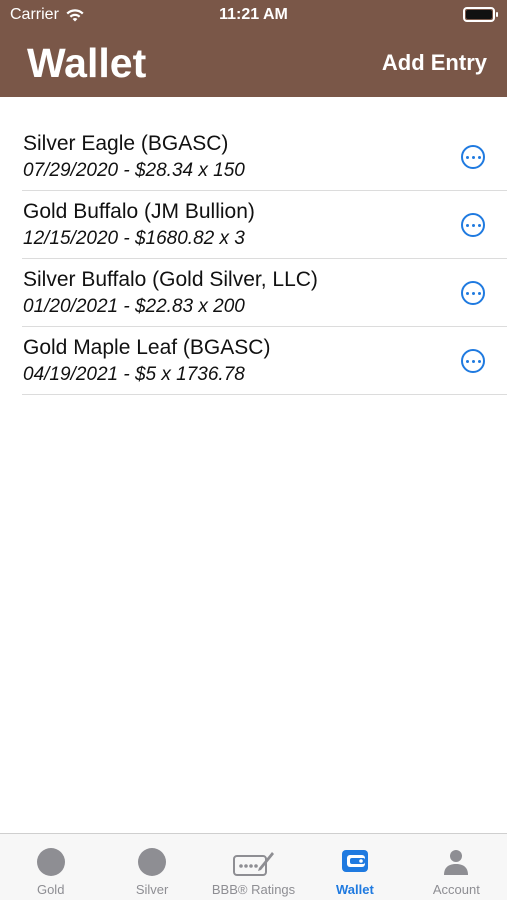 The image size is (507, 900). Describe the element at coordinates (355, 889) in the screenshot. I see `tab-label: Wallet` at that location.